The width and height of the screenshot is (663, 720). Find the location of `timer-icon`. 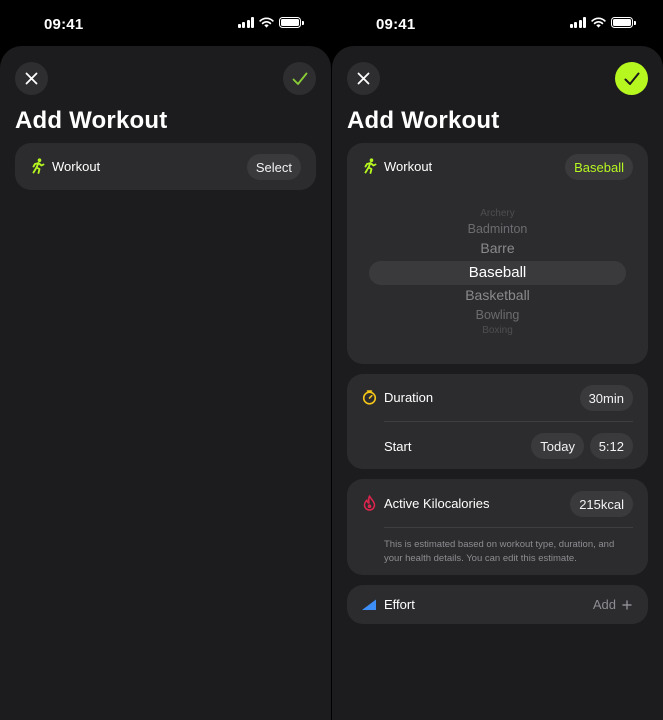

timer-icon is located at coordinates (369, 397).